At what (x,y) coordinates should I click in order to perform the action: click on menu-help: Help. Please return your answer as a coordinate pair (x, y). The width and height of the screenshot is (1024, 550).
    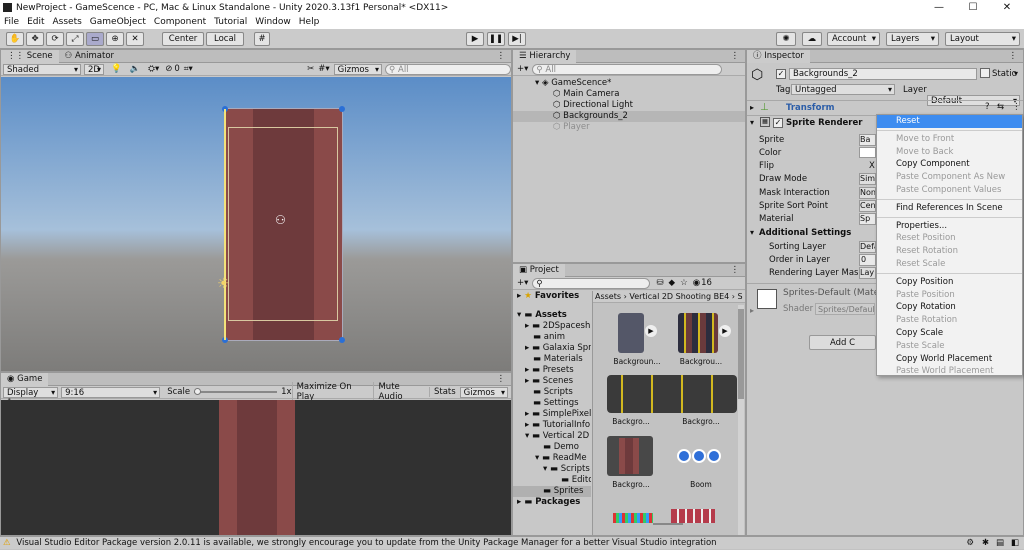
    Looking at the image, I should click on (309, 22).